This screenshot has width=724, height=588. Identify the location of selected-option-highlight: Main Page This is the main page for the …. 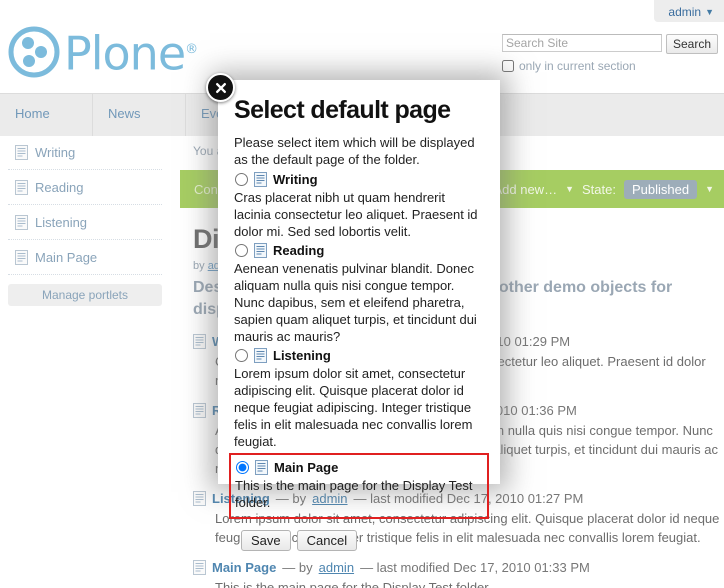
(359, 486).